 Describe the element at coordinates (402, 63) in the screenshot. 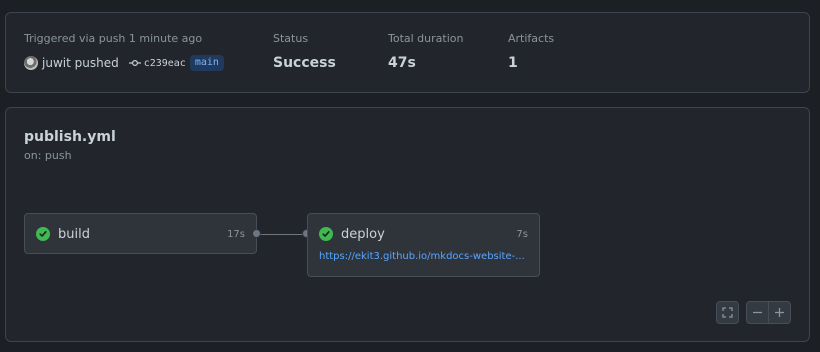

I see `duration-value: 47s` at that location.